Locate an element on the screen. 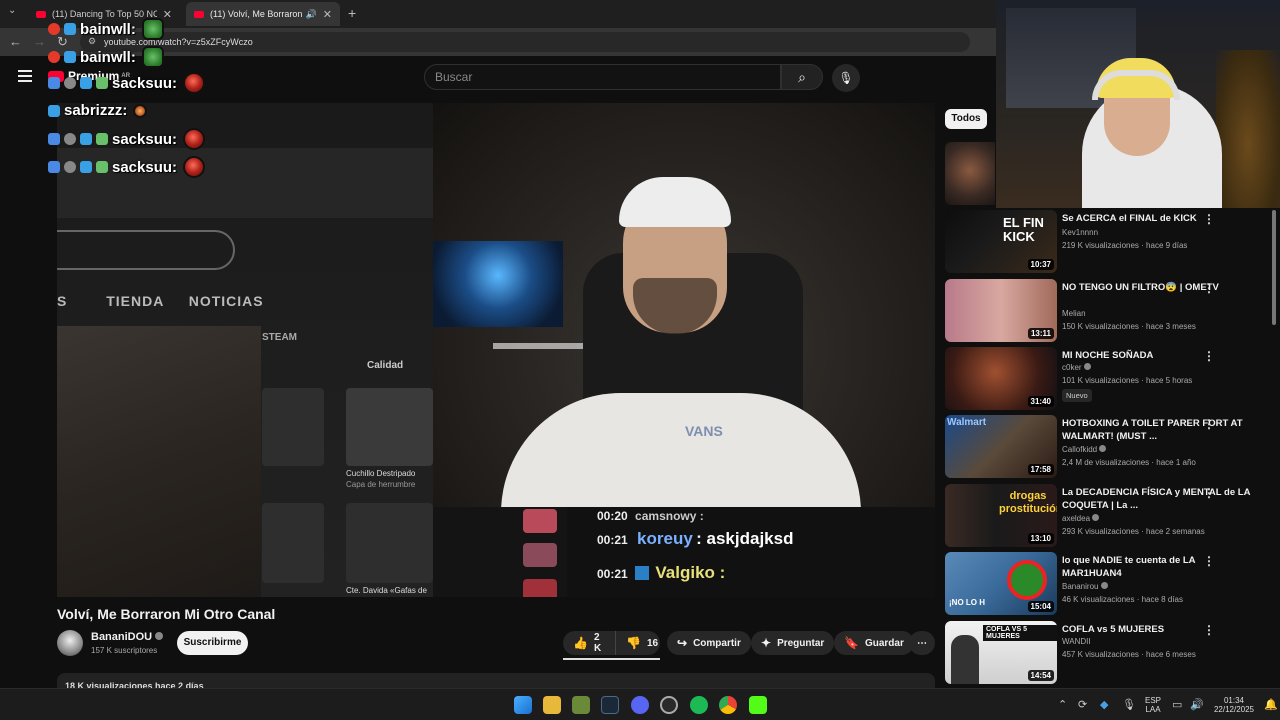 The width and height of the screenshot is (1280, 720). recommendation-title: MI NOCHE SOÑADA is located at coordinates (1157, 355).